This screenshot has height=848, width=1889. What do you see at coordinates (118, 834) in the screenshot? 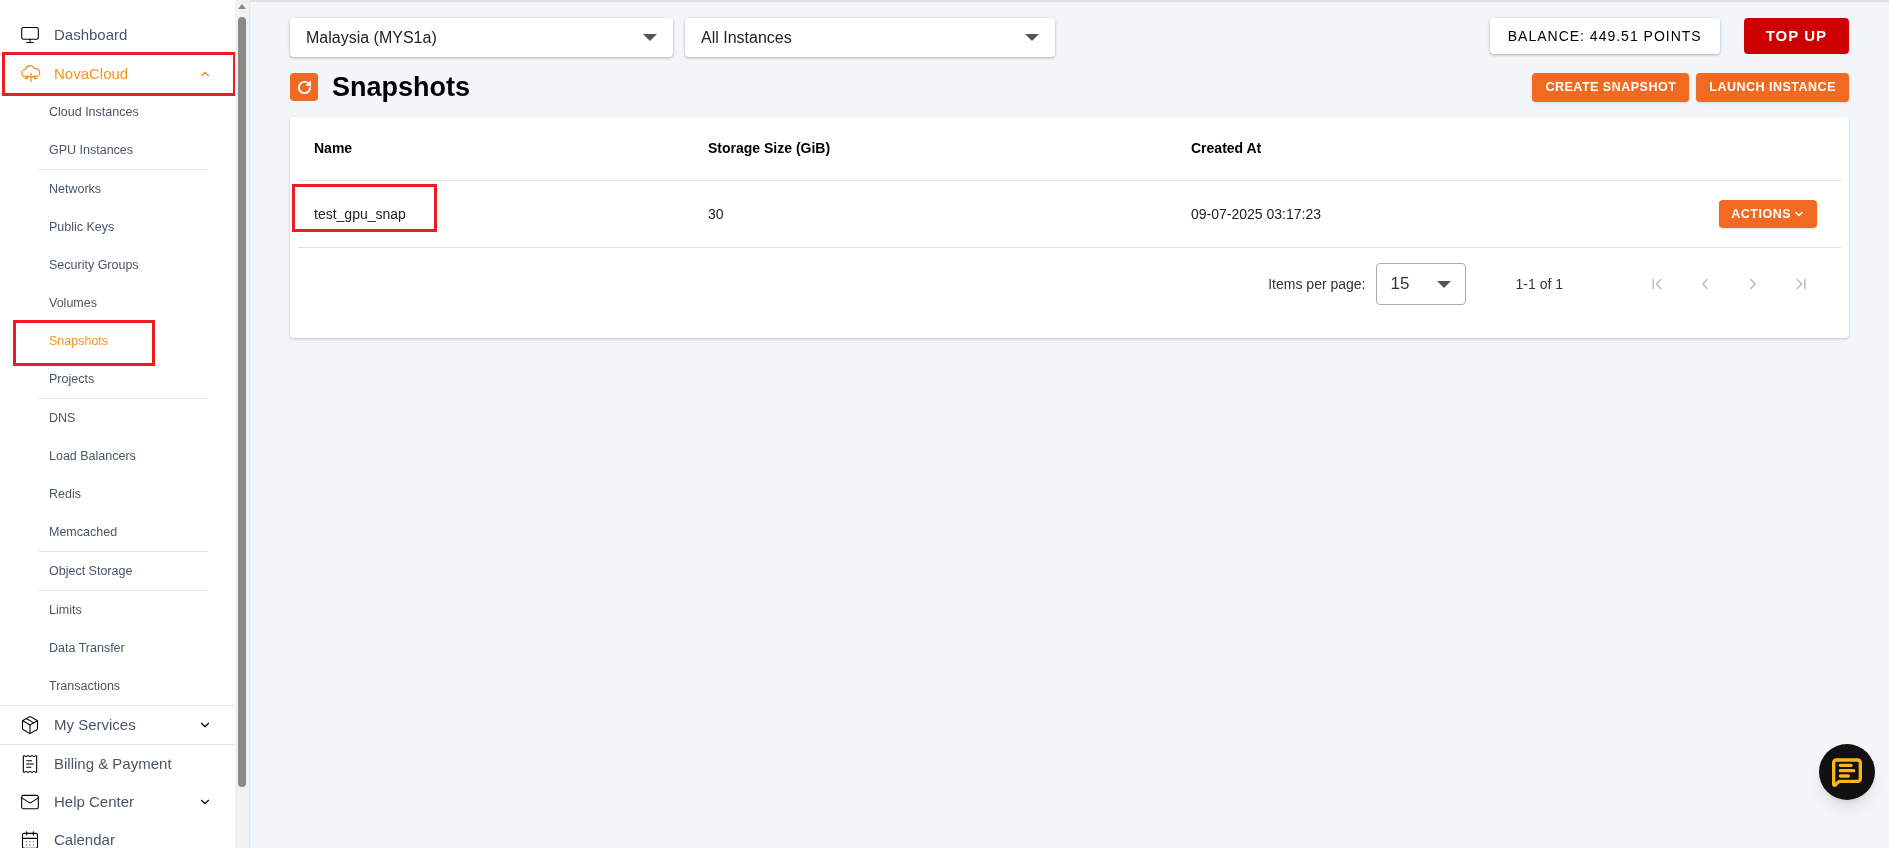
I see `sidebar-item: Calendar` at bounding box center [118, 834].